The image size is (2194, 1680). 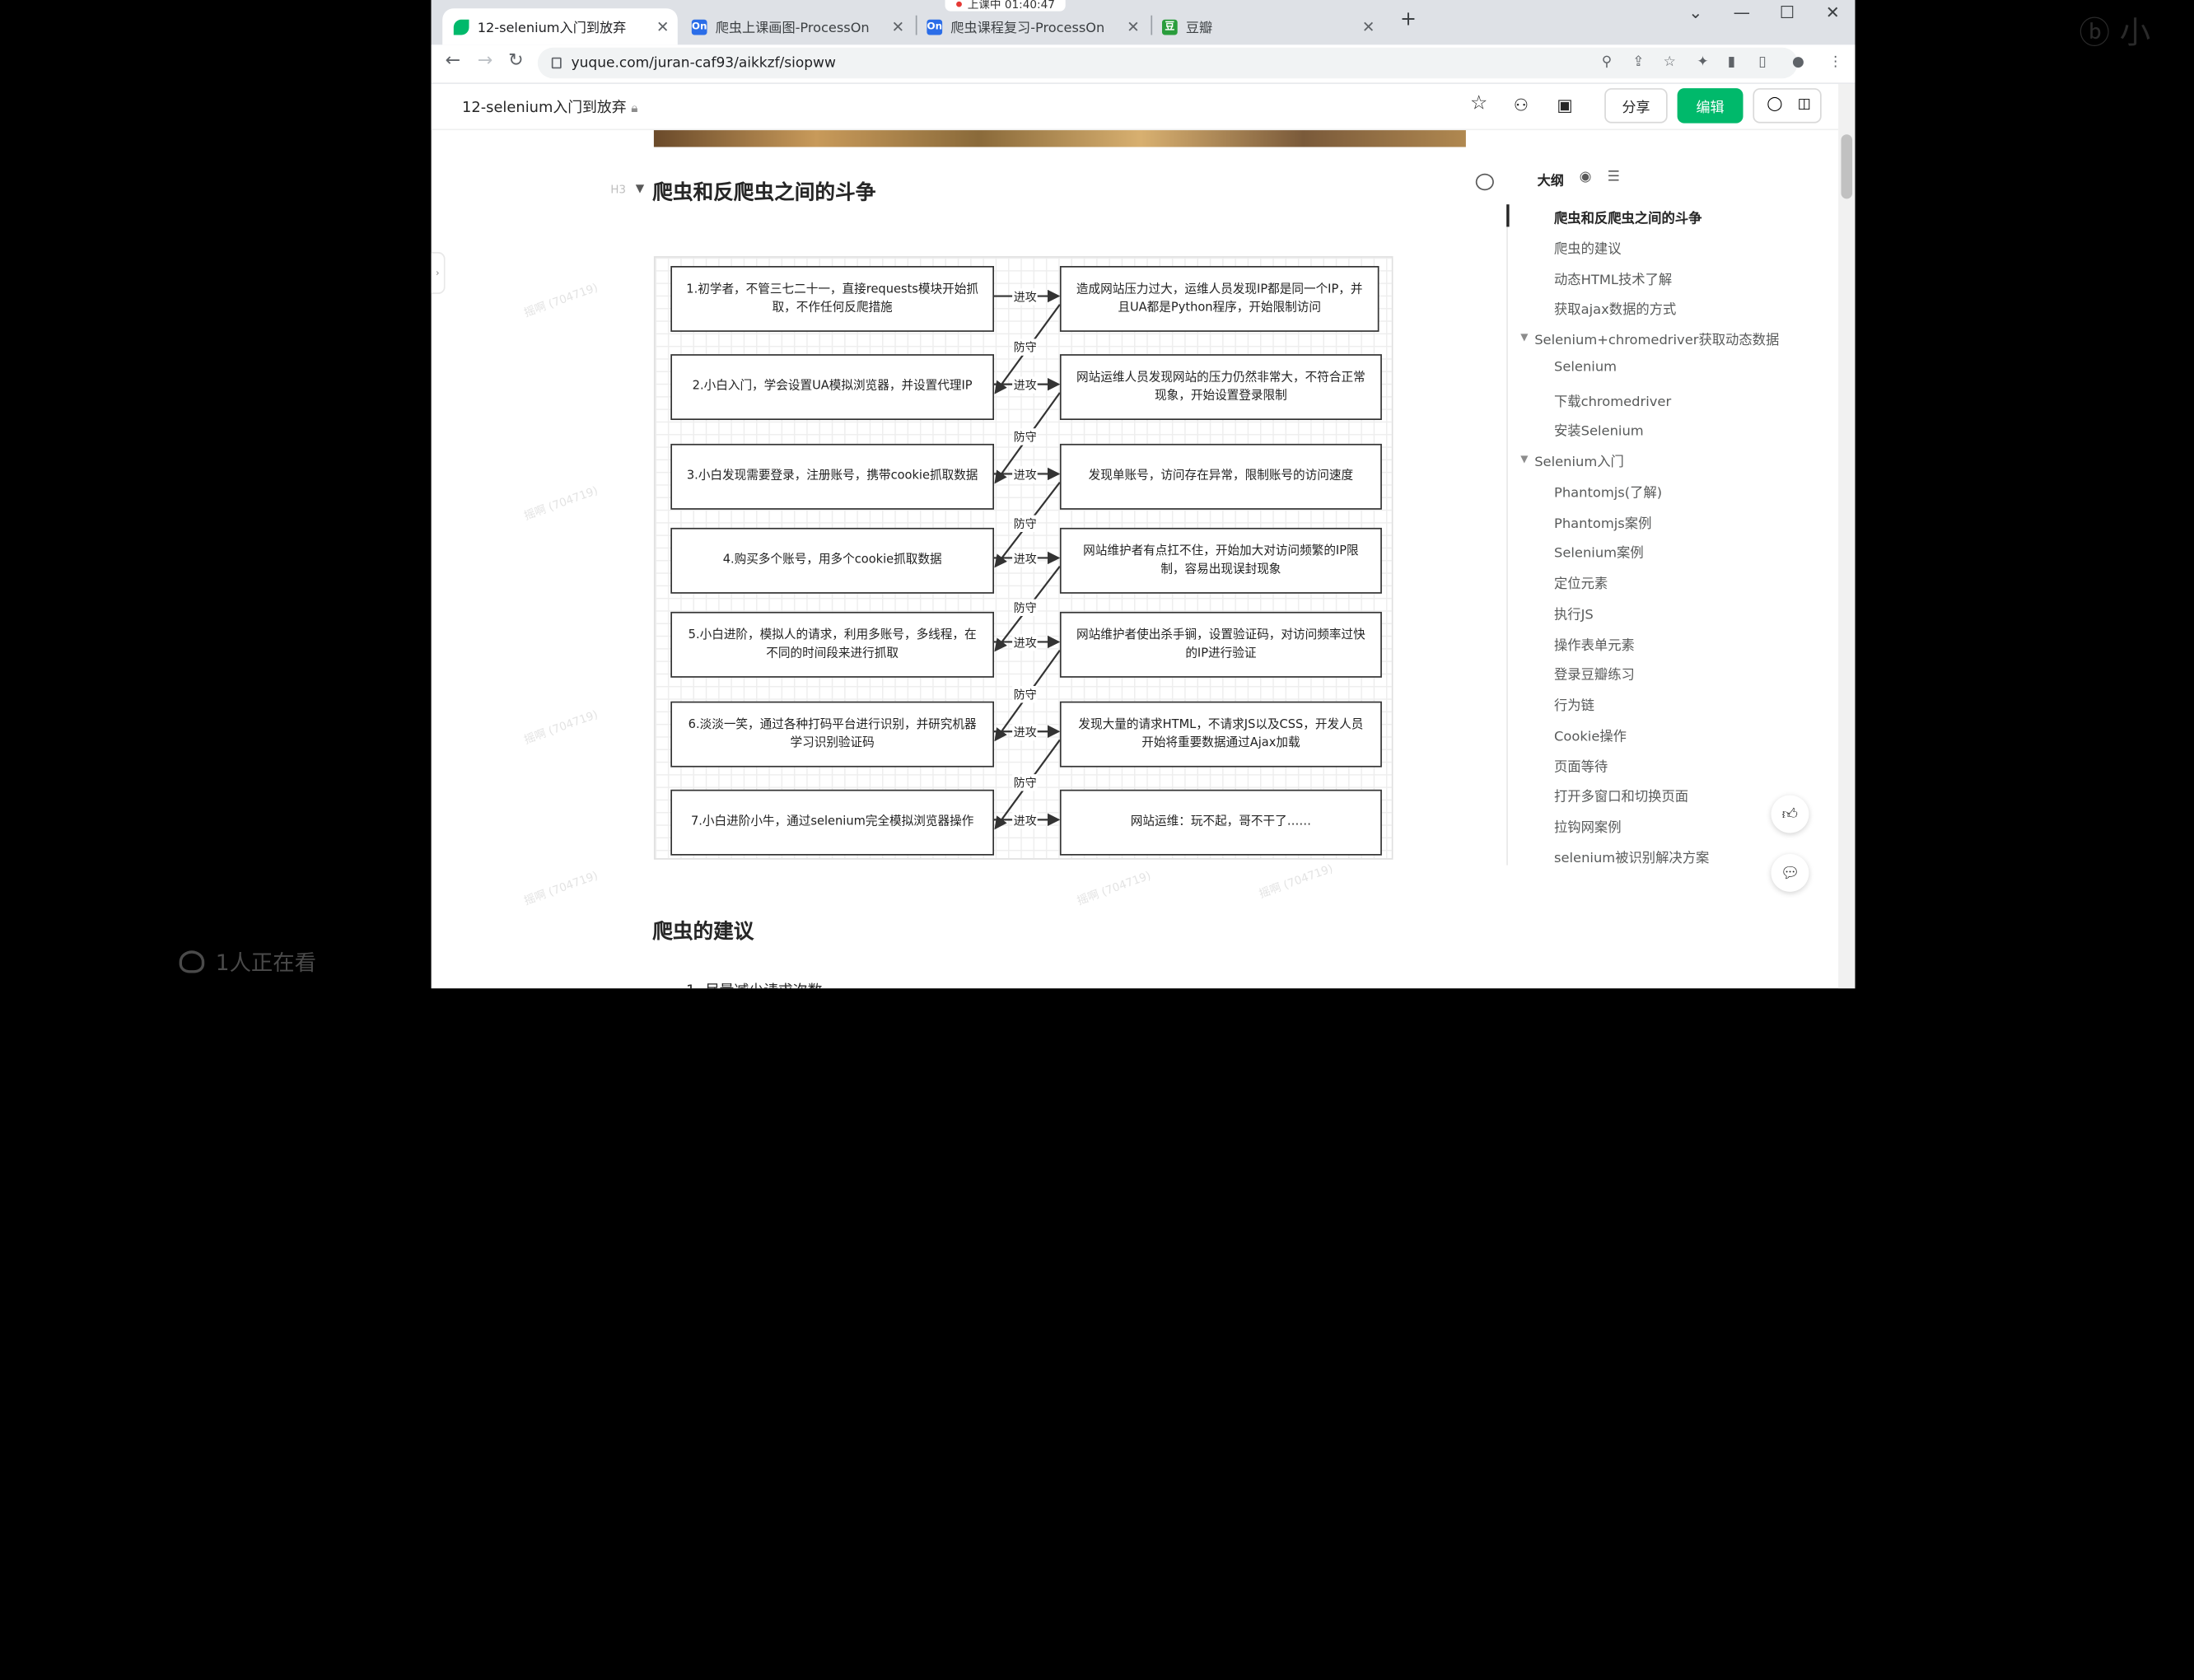 What do you see at coordinates (754, 984) in the screenshot?
I see `list-item: 1. 尽量减少请求次数` at bounding box center [754, 984].